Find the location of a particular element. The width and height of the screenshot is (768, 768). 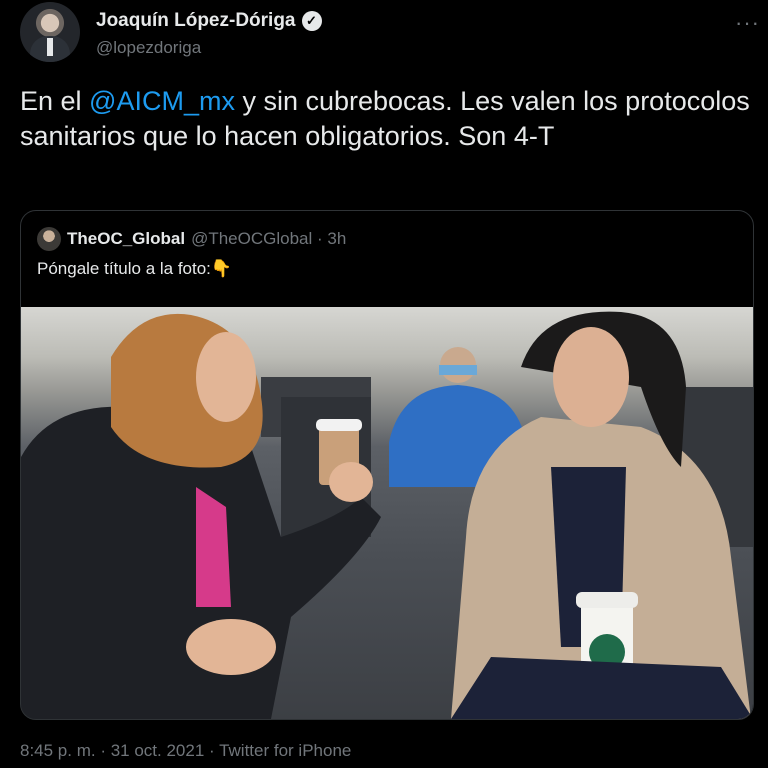

mention-link: @AICM_mx is located at coordinates (162, 101).